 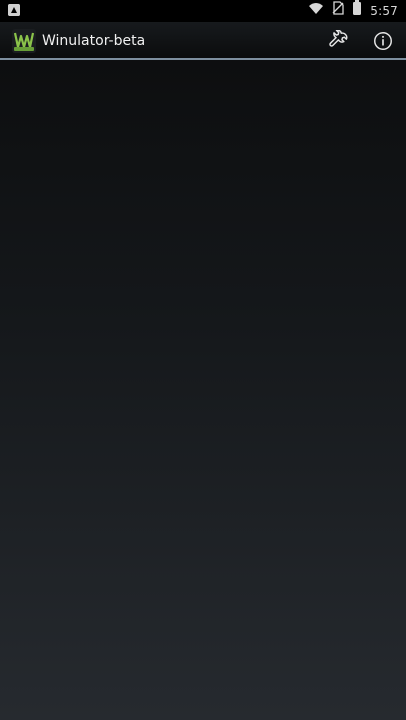 I want to click on winulator-logo-icon, so click(x=24, y=41).